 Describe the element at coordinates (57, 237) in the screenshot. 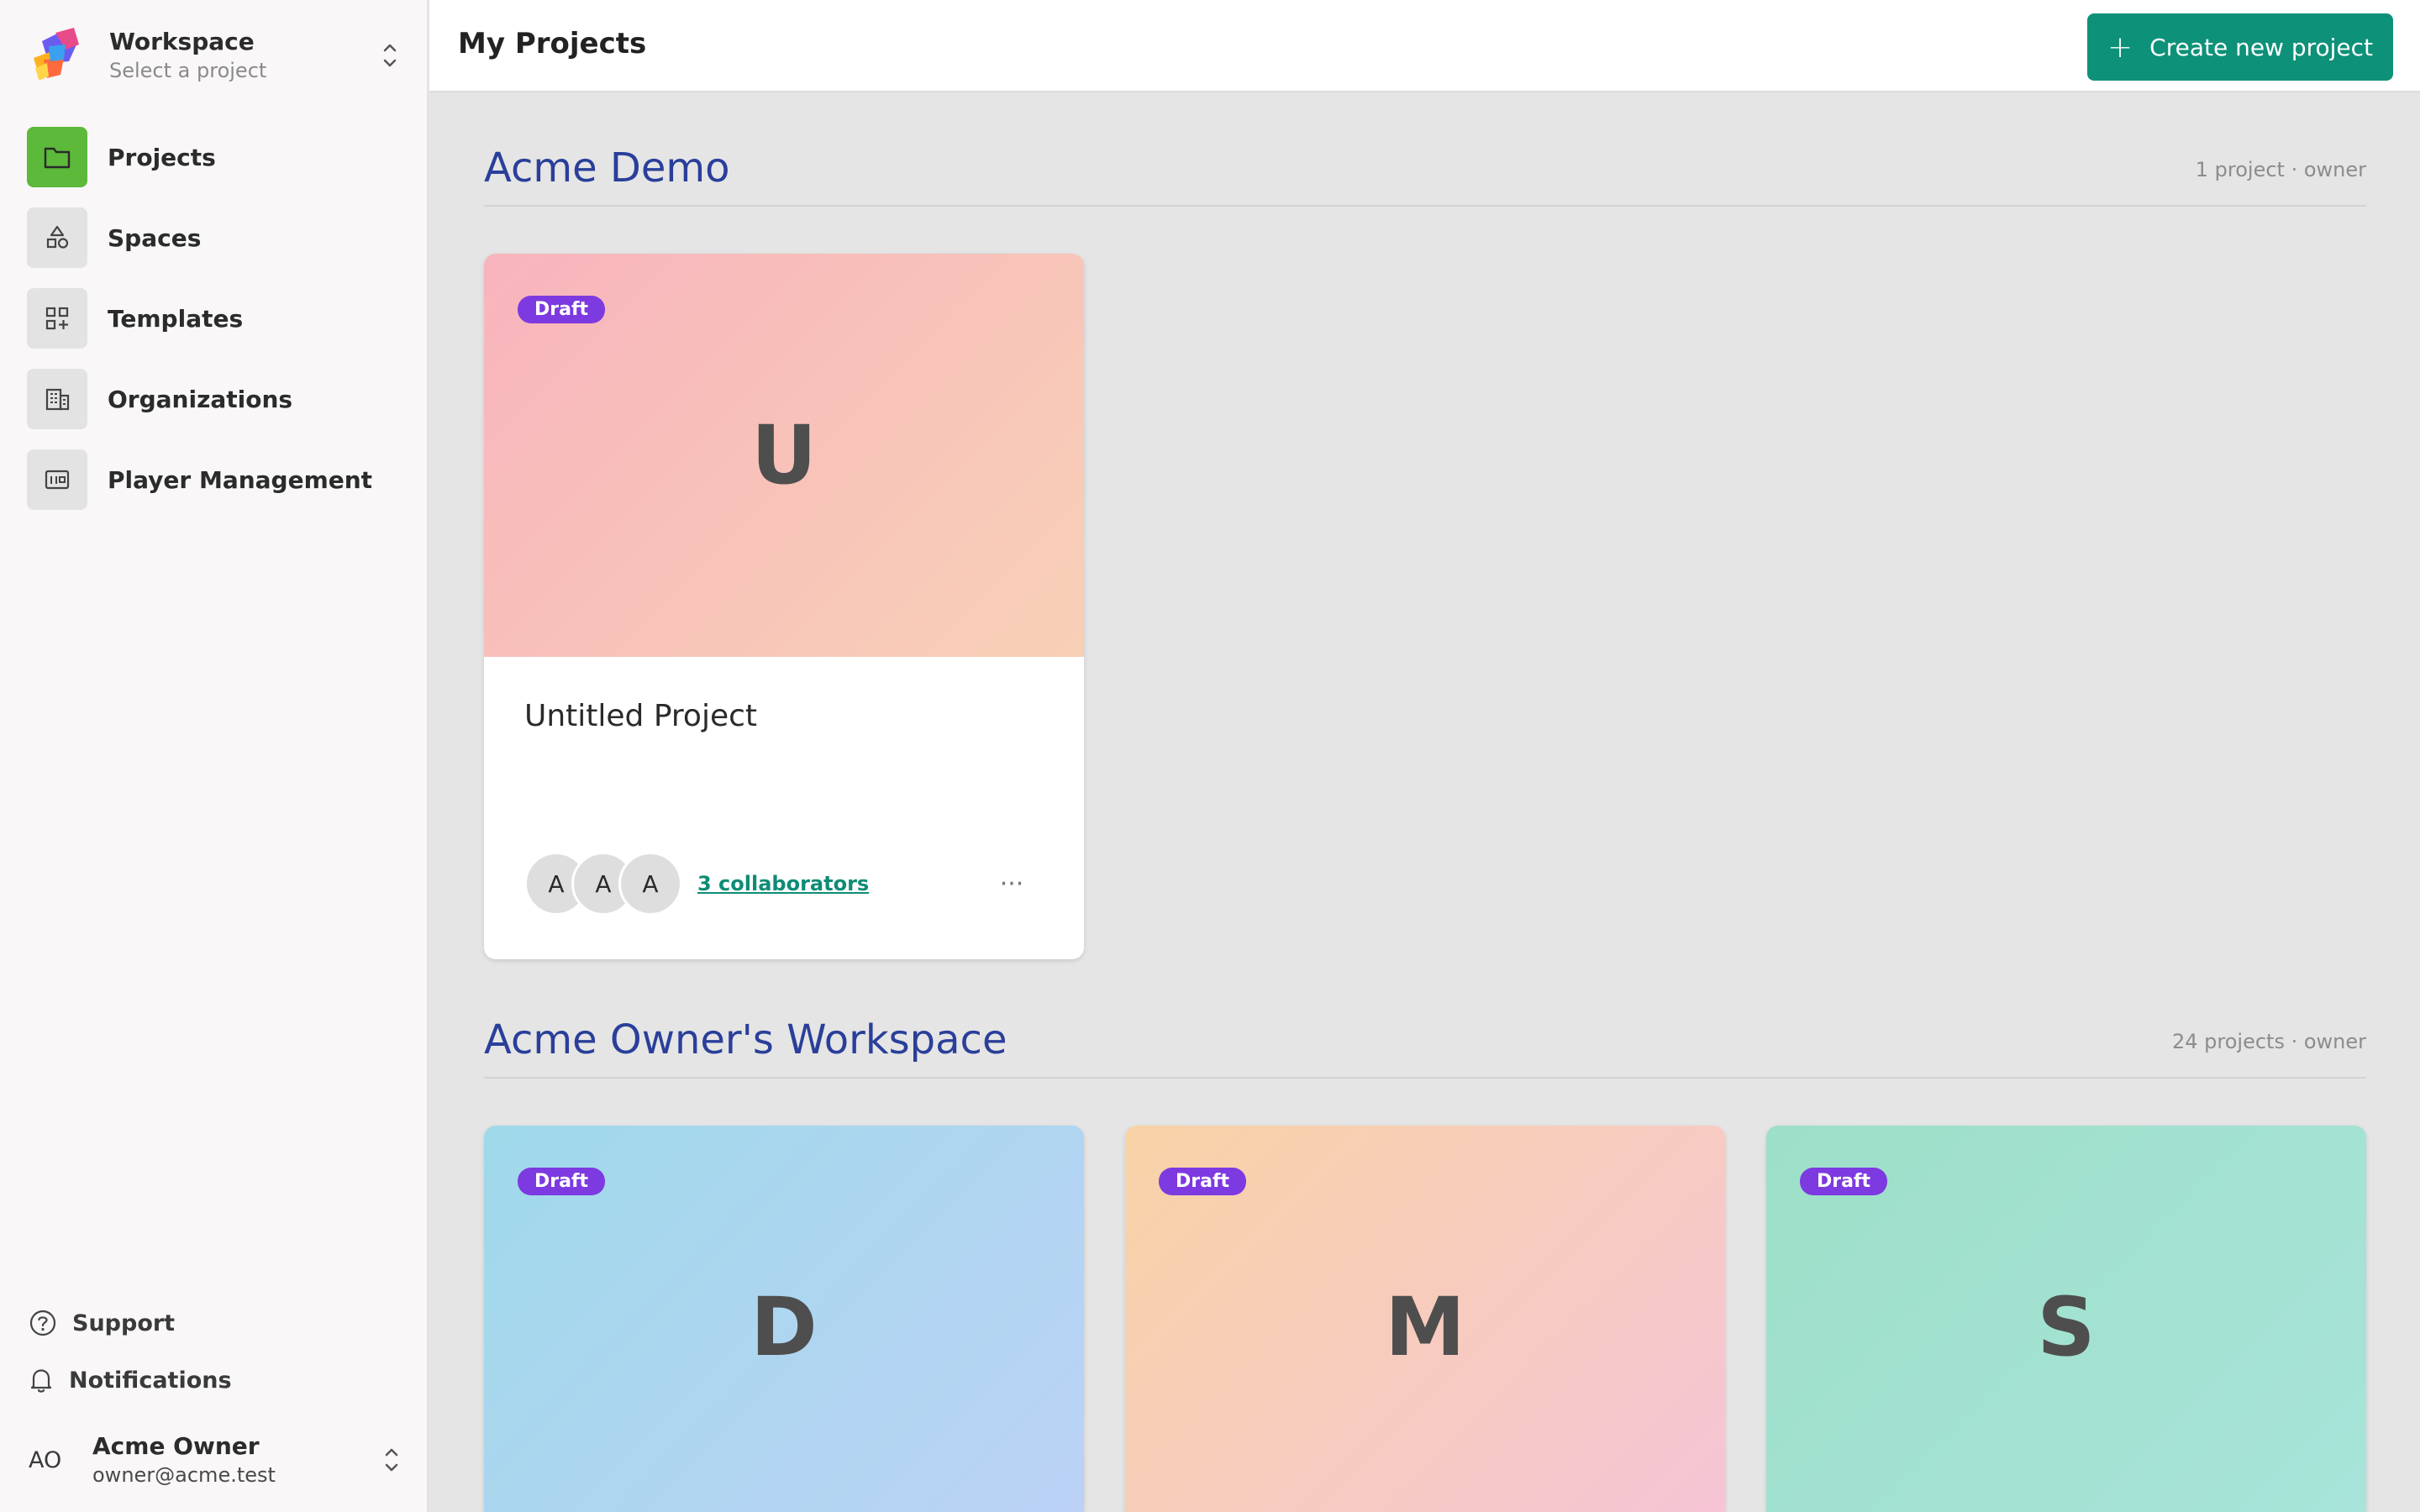

I see `shapes-icon` at that location.